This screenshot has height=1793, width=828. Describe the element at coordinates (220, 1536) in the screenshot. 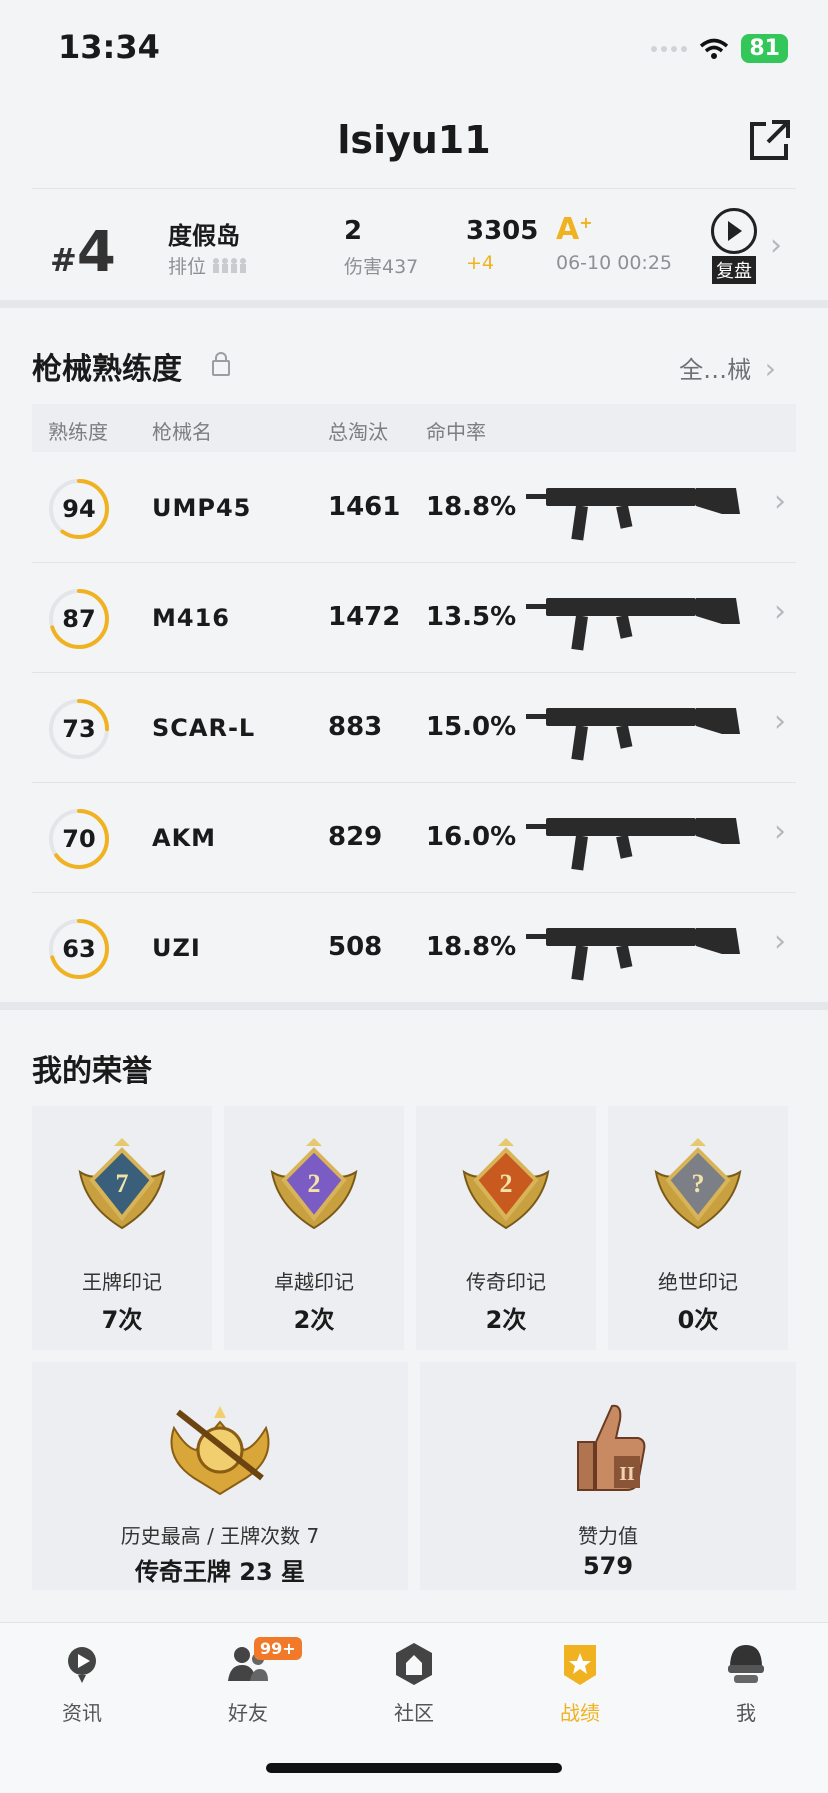

I see `highest-rank-label: 历史最高 / 王牌次数 7` at that location.